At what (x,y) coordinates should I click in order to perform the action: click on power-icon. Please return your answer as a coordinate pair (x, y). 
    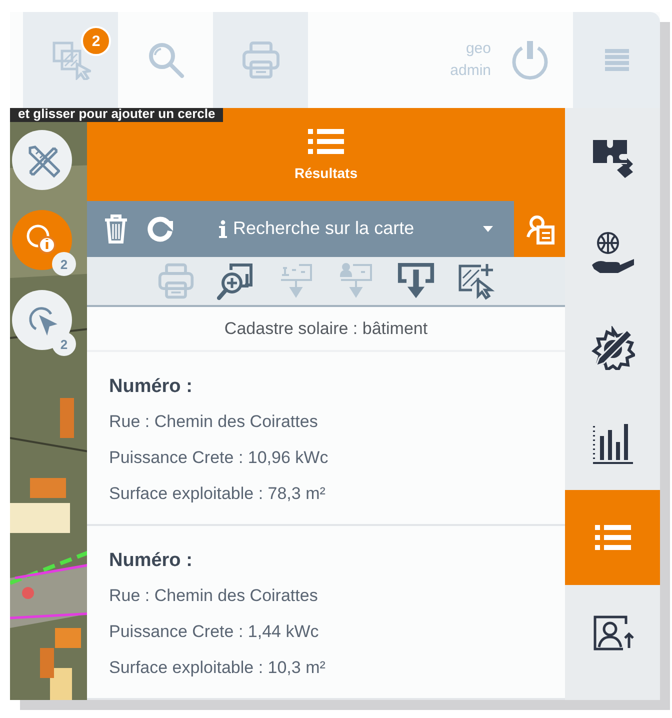
    Looking at the image, I should click on (530, 60).